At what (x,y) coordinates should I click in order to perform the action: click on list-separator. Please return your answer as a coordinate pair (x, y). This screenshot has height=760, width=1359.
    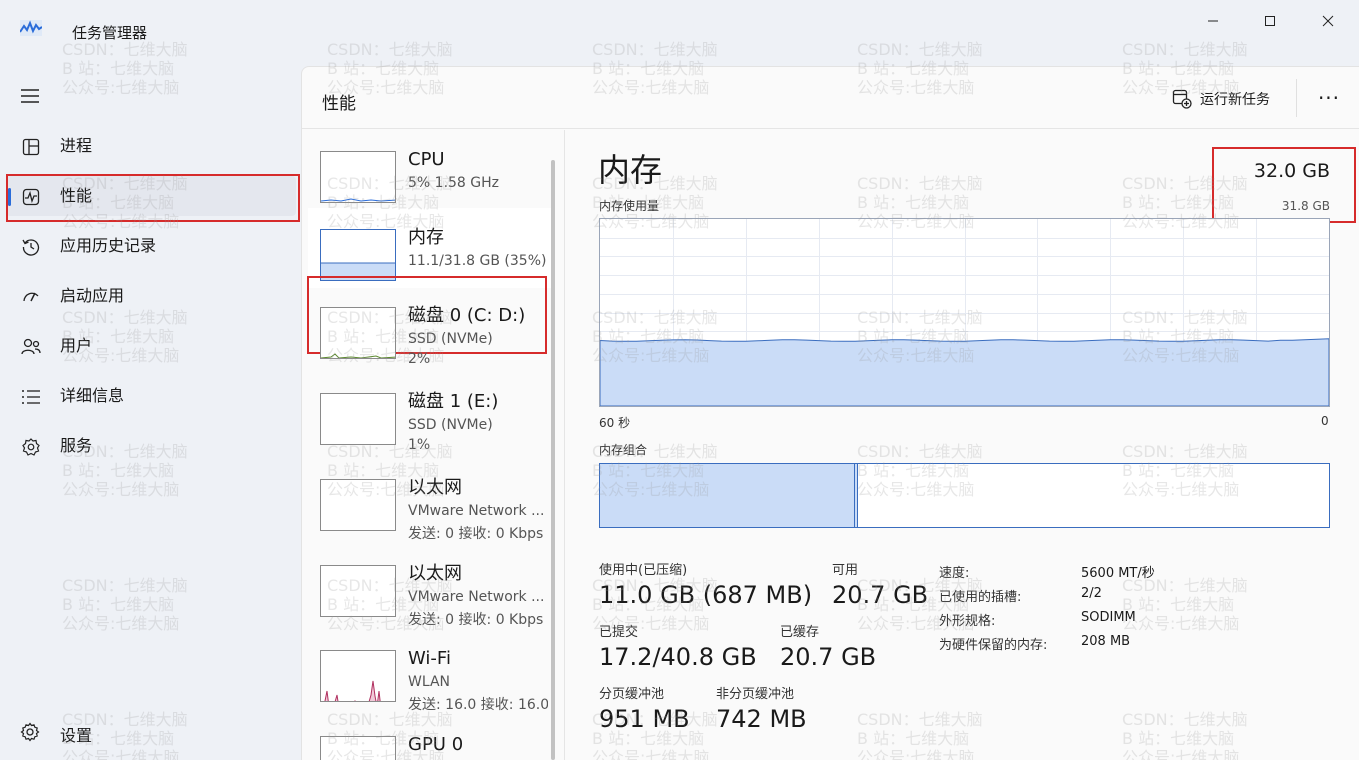
    Looking at the image, I should click on (564, 445).